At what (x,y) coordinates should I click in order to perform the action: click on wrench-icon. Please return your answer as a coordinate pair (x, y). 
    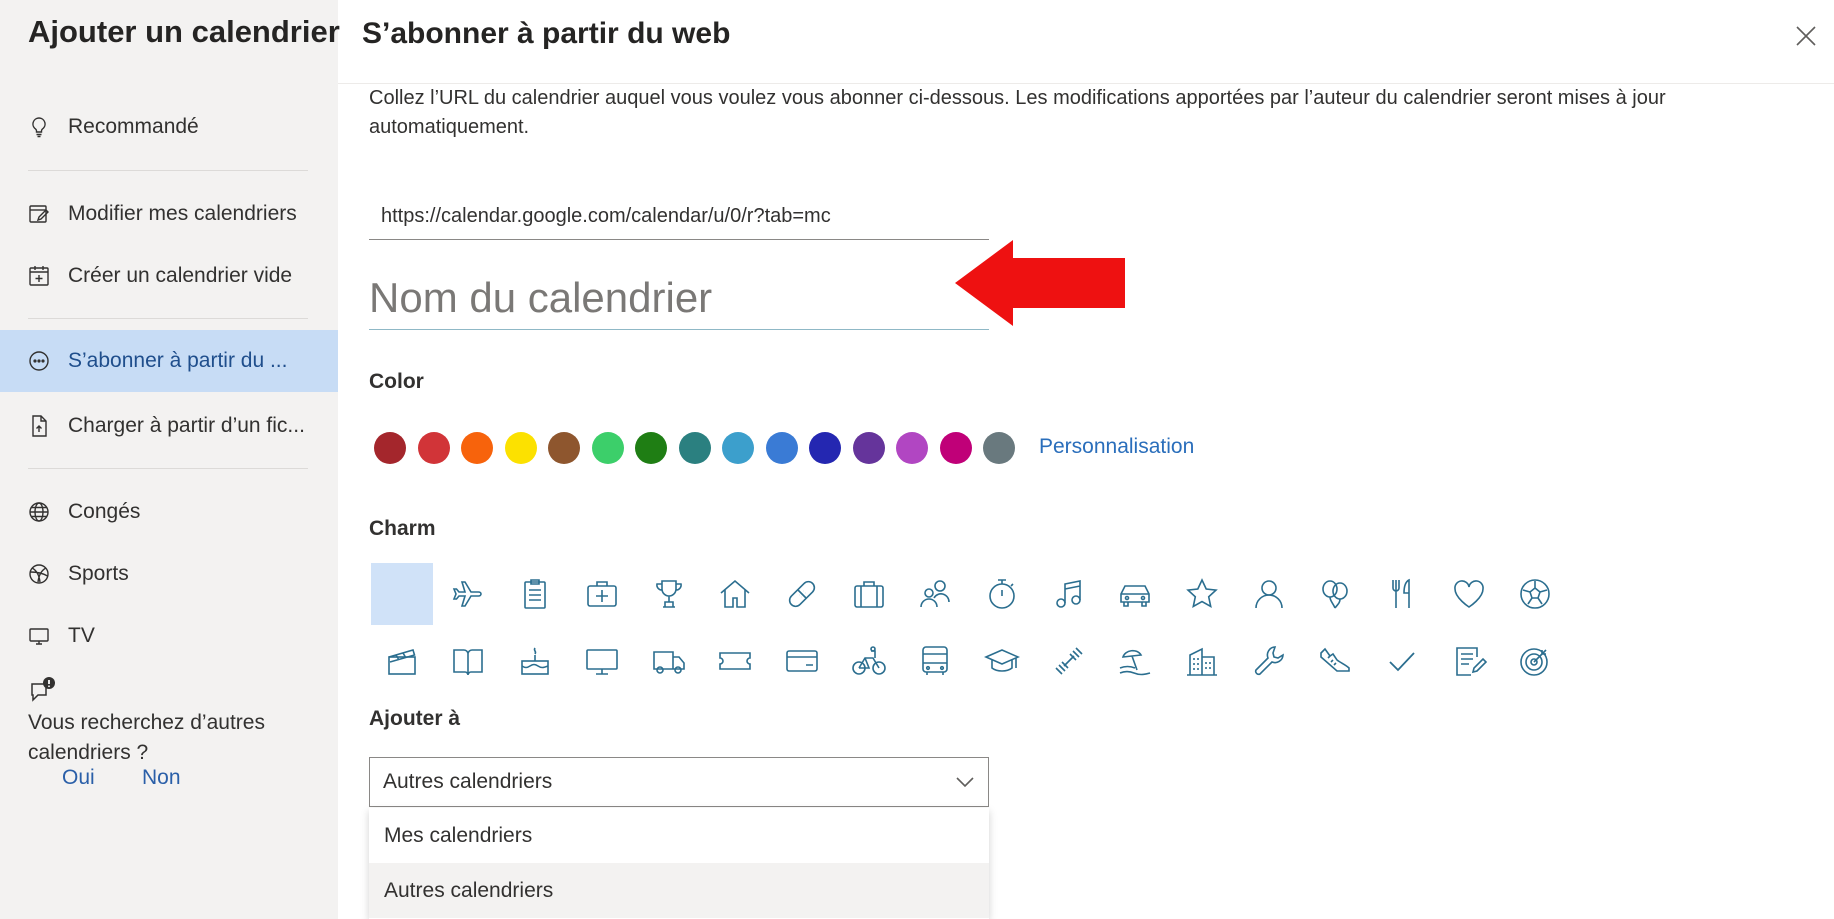
    Looking at the image, I should click on (1269, 661).